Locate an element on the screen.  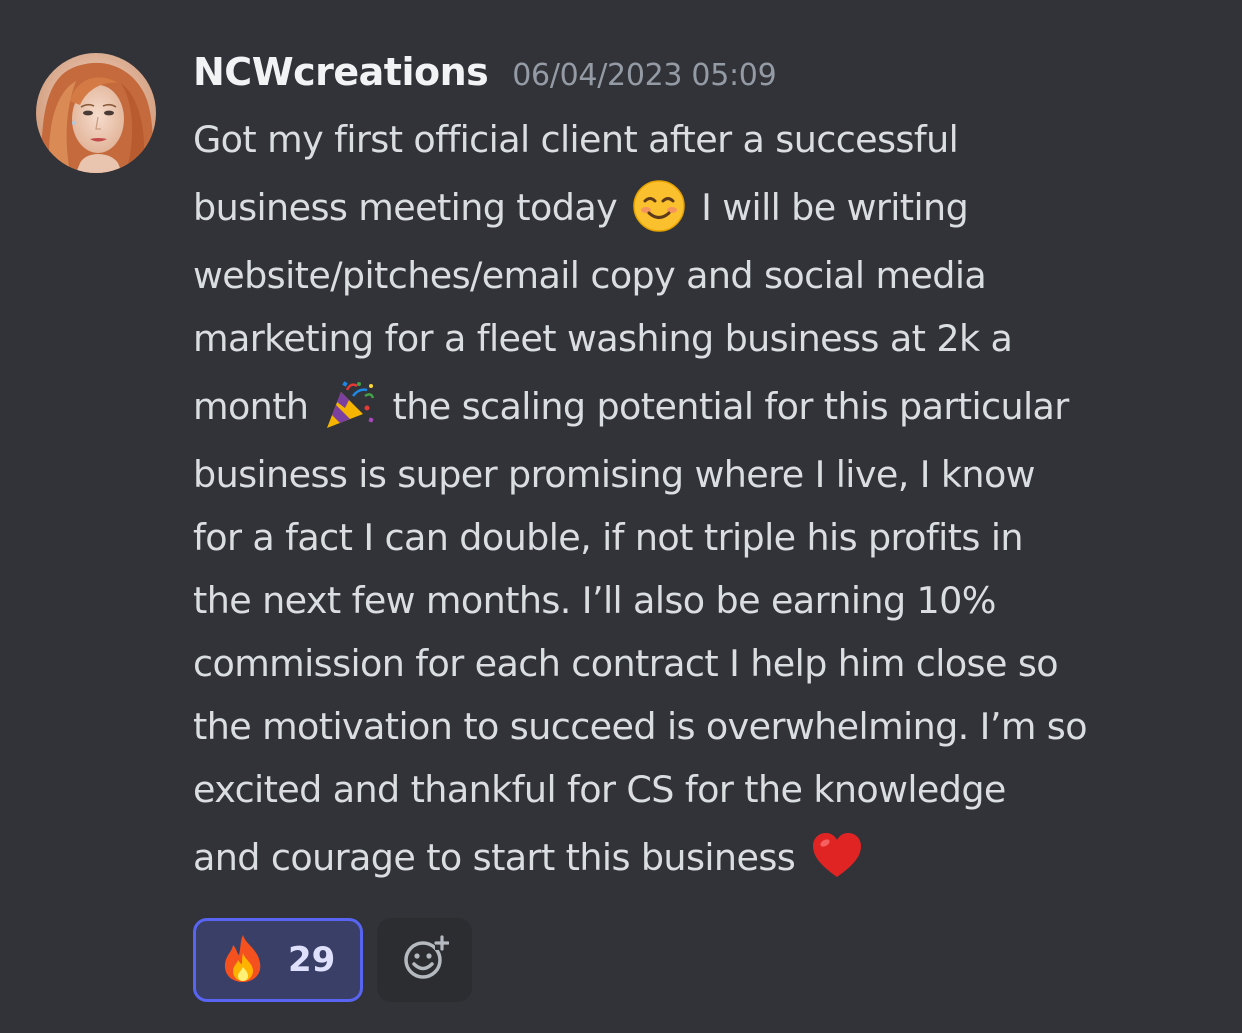
party-popper-emoji is located at coordinates (350, 405).